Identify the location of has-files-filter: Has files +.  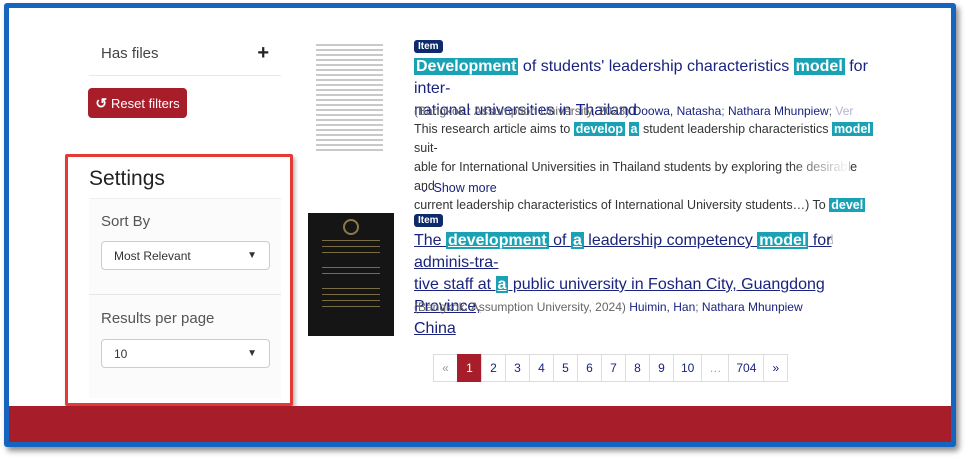
(185, 54).